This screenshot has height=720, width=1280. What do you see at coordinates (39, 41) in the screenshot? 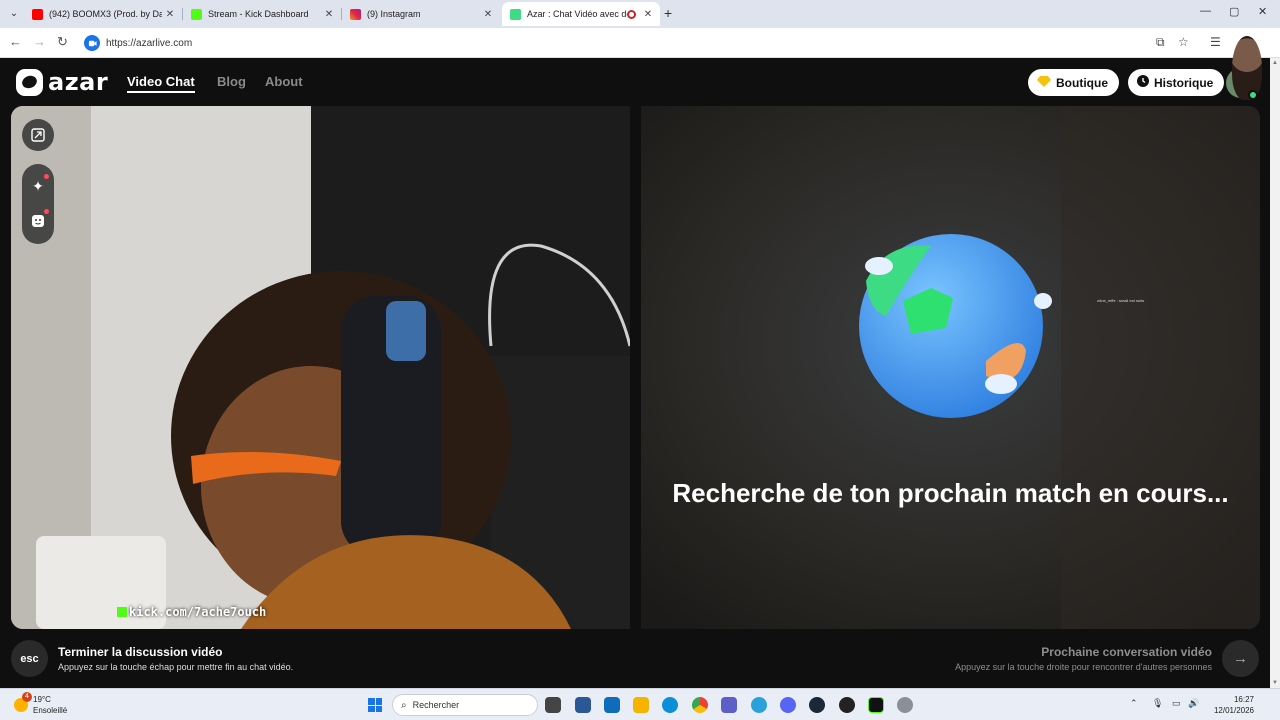
I see `forward-icon: →` at bounding box center [39, 41].